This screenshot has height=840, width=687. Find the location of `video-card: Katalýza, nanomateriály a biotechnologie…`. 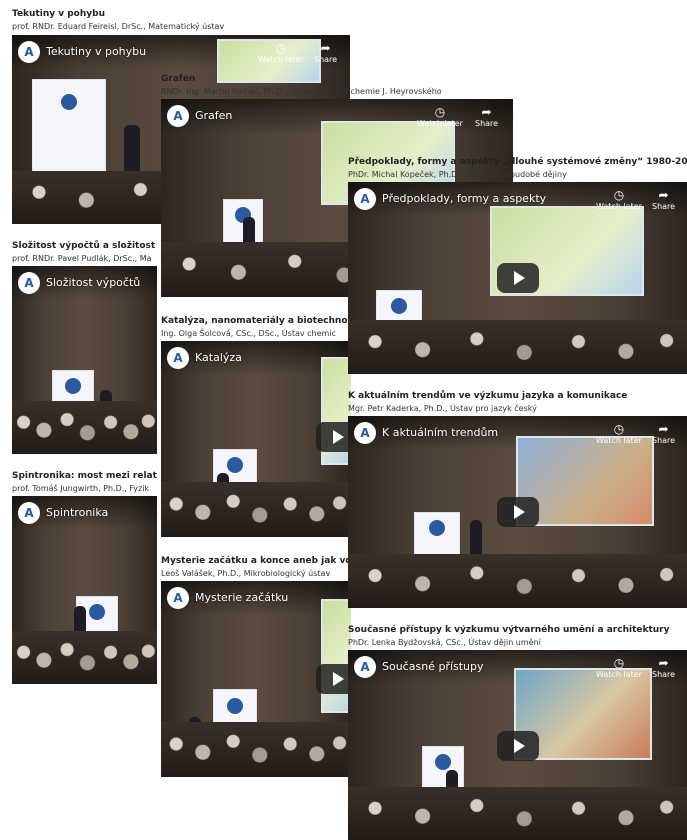

video-card: Katalýza, nanomateriály a biotechnologie… is located at coordinates (256, 426).